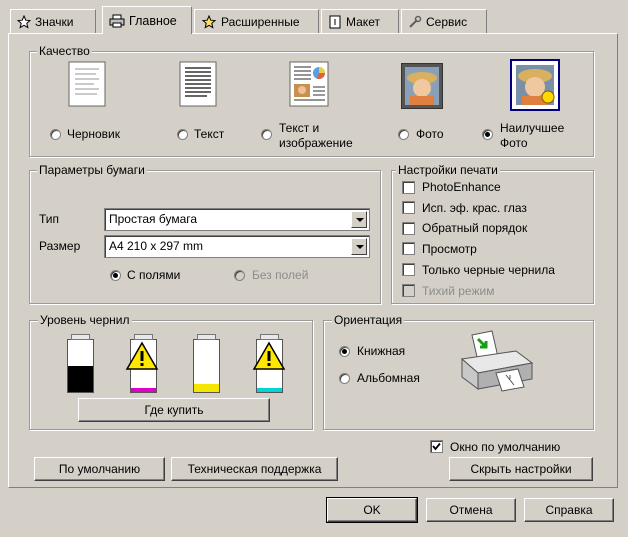 This screenshot has height=537, width=628. I want to click on paper-type-value: Простая бумага, so click(153, 219).